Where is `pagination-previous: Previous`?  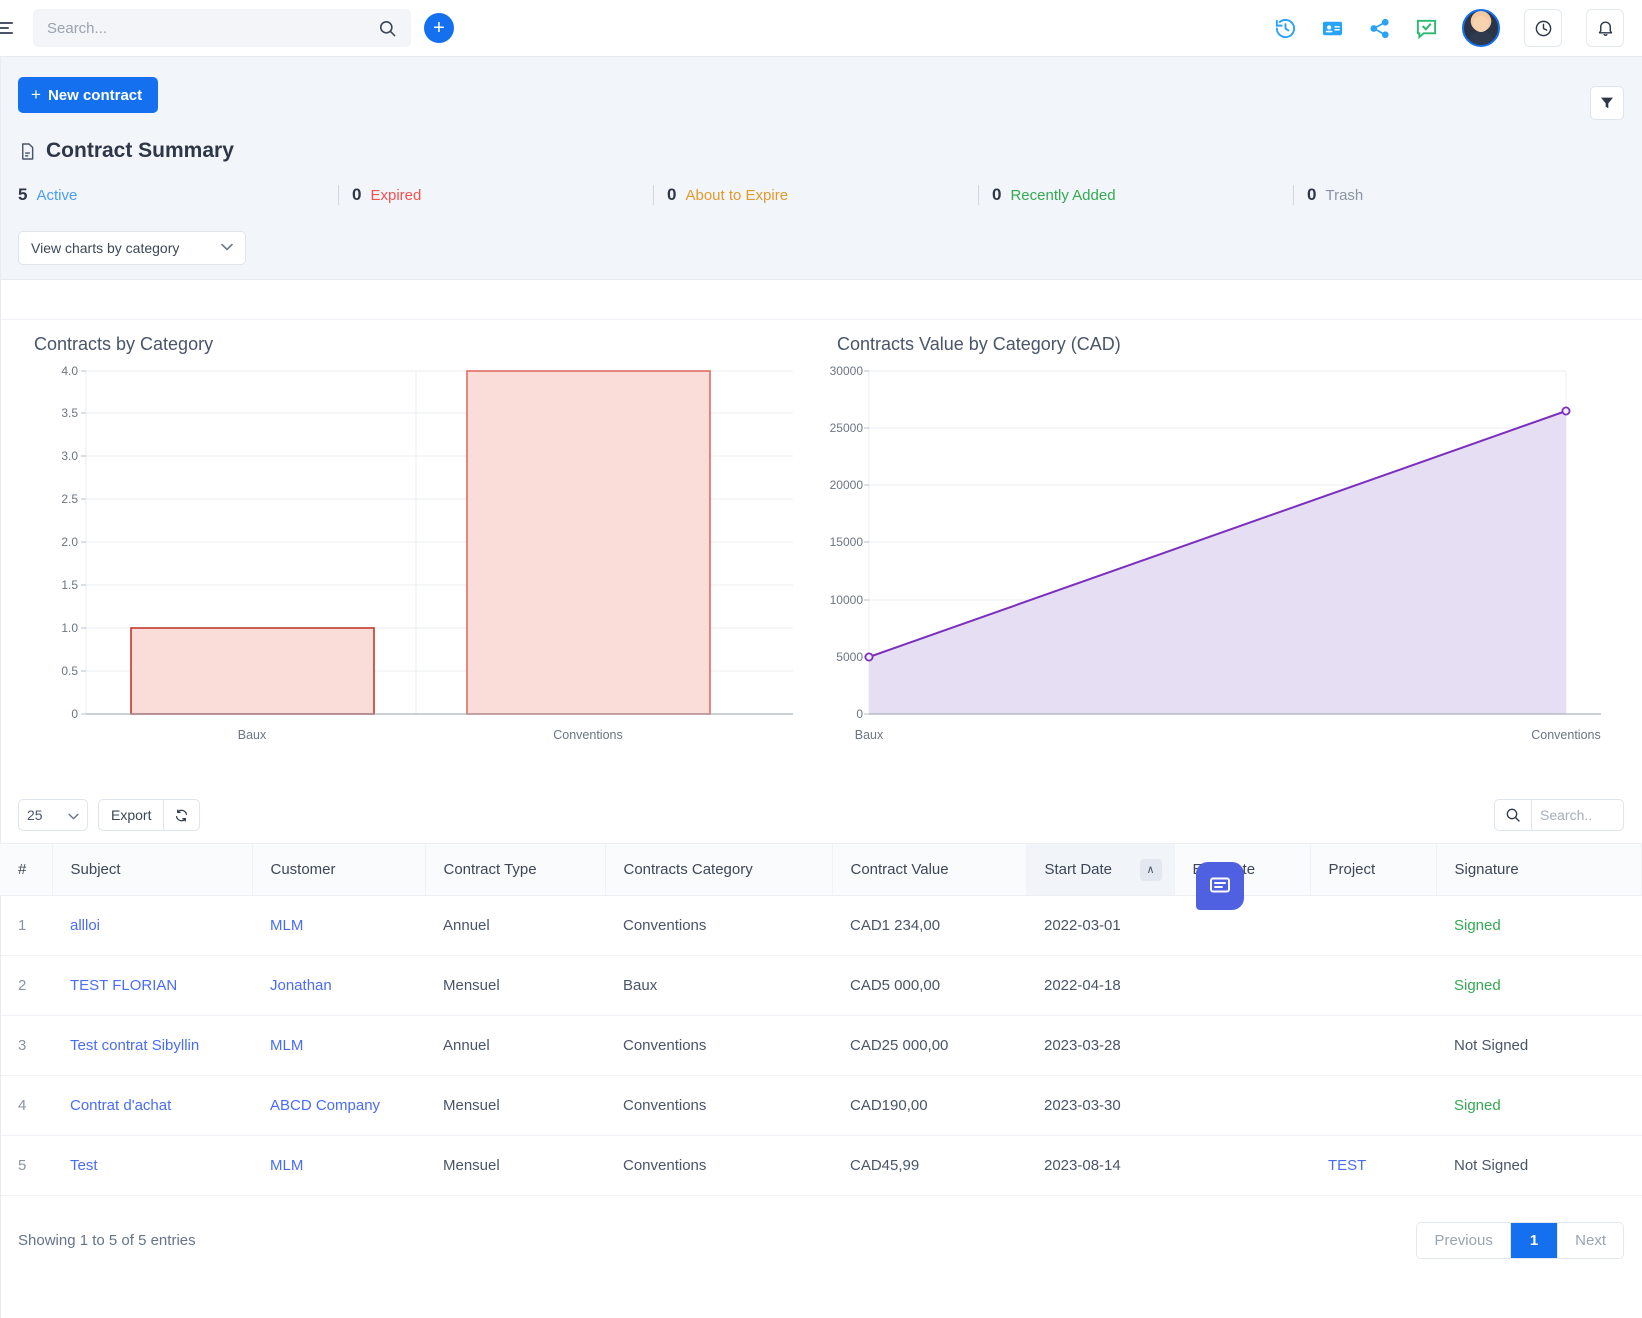
pagination-previous: Previous is located at coordinates (1464, 1240).